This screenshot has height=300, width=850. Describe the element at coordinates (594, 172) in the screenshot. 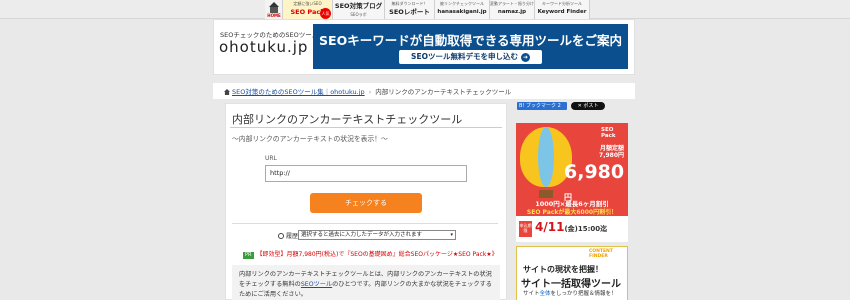

I see `ad-price-value: 6,980` at that location.